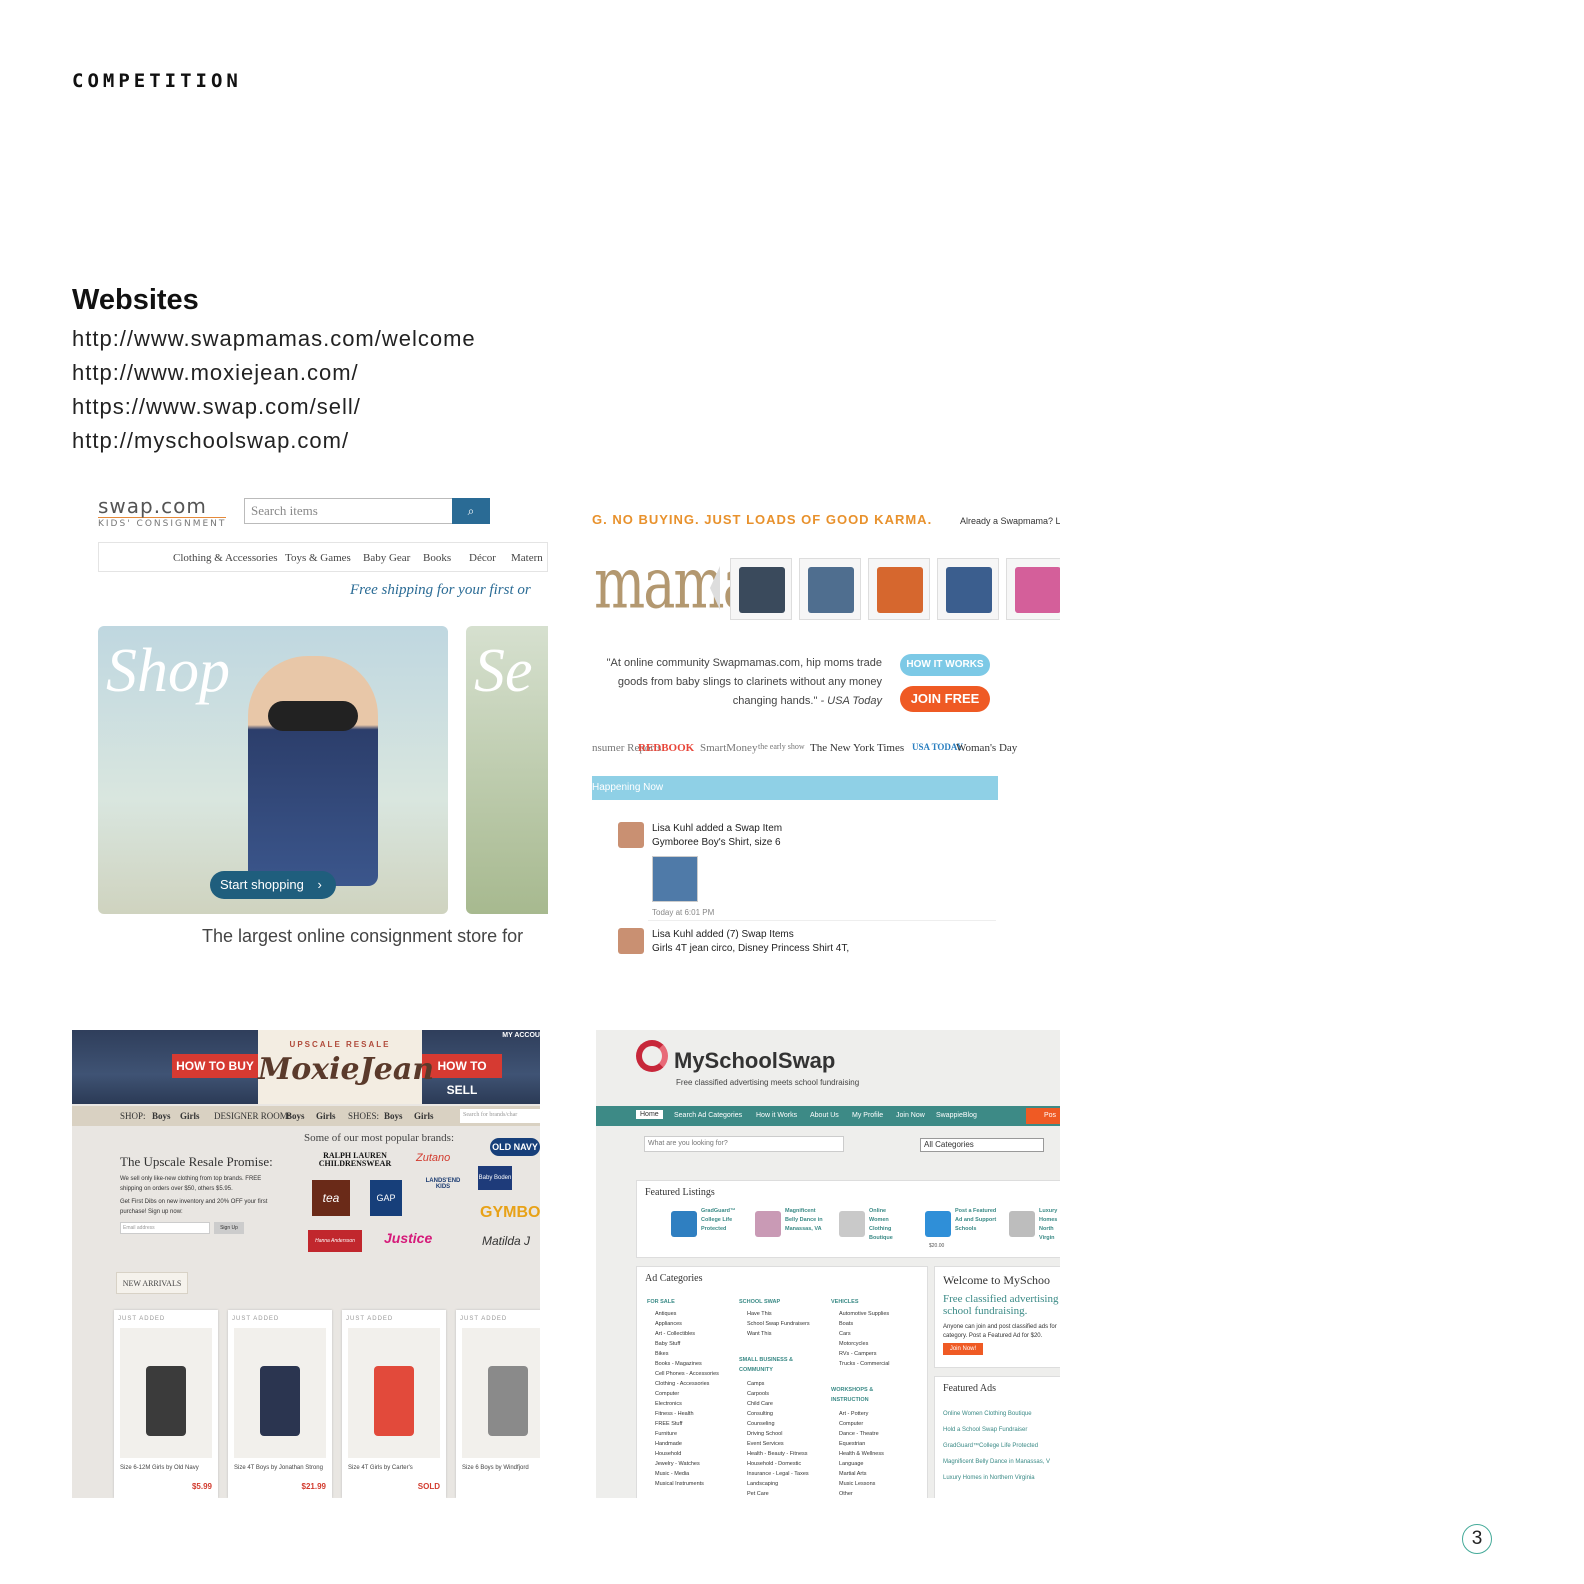 The width and height of the screenshot is (1584, 1584). I want to click on category-link: Driving School, so click(778, 1434).